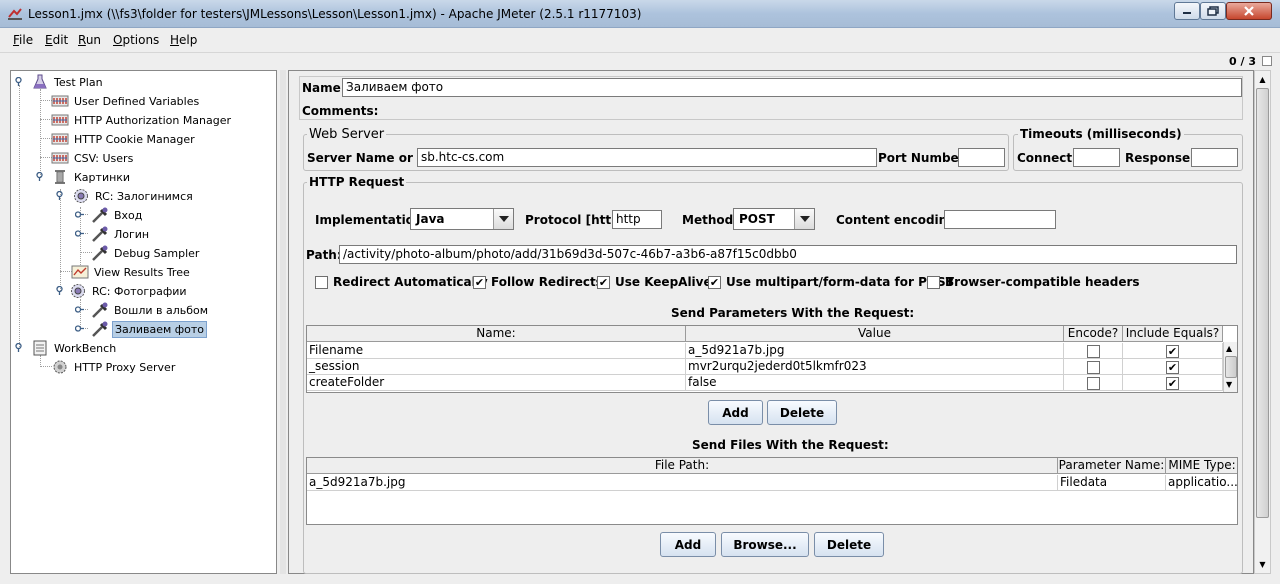  I want to click on tree-node-test-plan: Test Plan, so click(68, 82).